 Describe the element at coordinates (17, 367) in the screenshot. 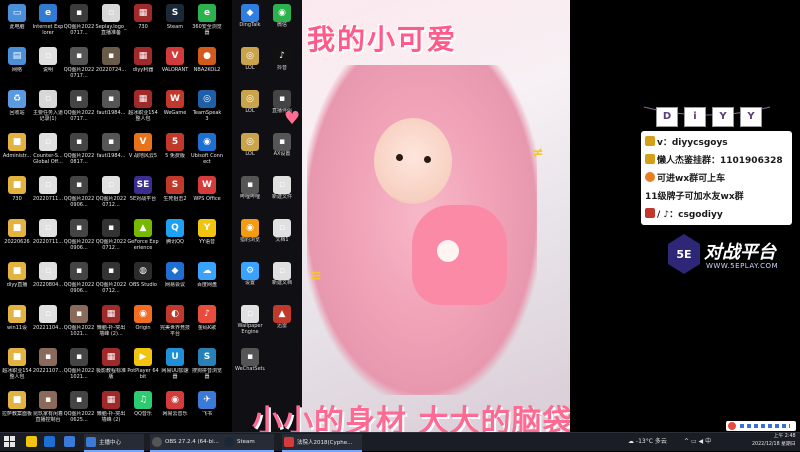

I see `desktop-icon: ■ 超冰职业154整人包` at that location.